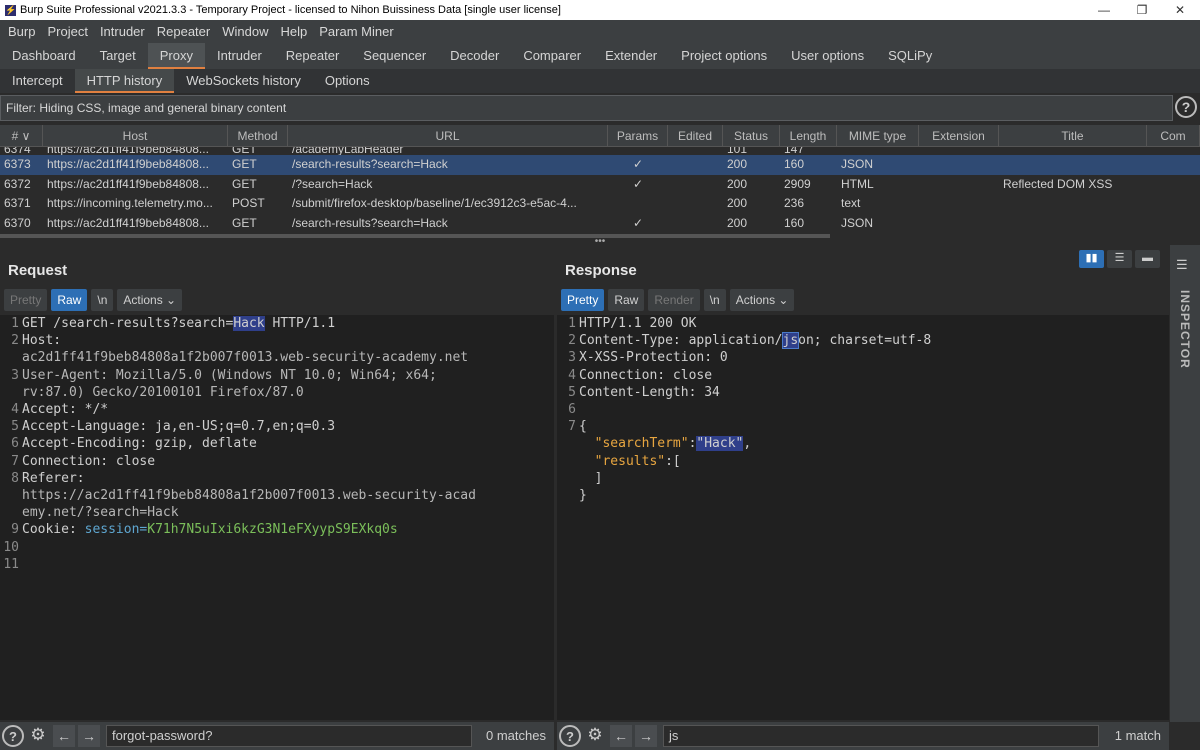  I want to click on layout-side-by-side-icon: ▮▮, so click(1091, 259).